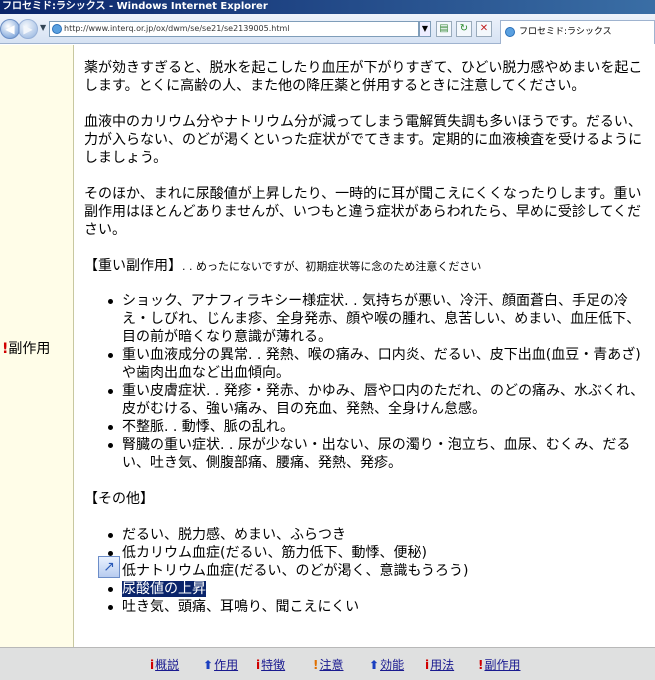 The height and width of the screenshot is (680, 655). I want to click on bottom-navigation: i概説 ⬆作用 i特徴 !注意 ⬆効能 i用法 !副作用, so click(327, 663).